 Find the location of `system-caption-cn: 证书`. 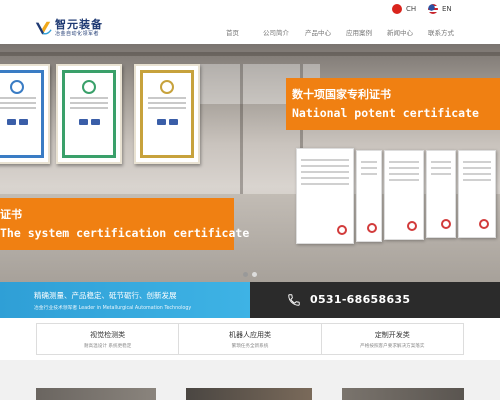

system-caption-cn: 证书 is located at coordinates (11, 214).